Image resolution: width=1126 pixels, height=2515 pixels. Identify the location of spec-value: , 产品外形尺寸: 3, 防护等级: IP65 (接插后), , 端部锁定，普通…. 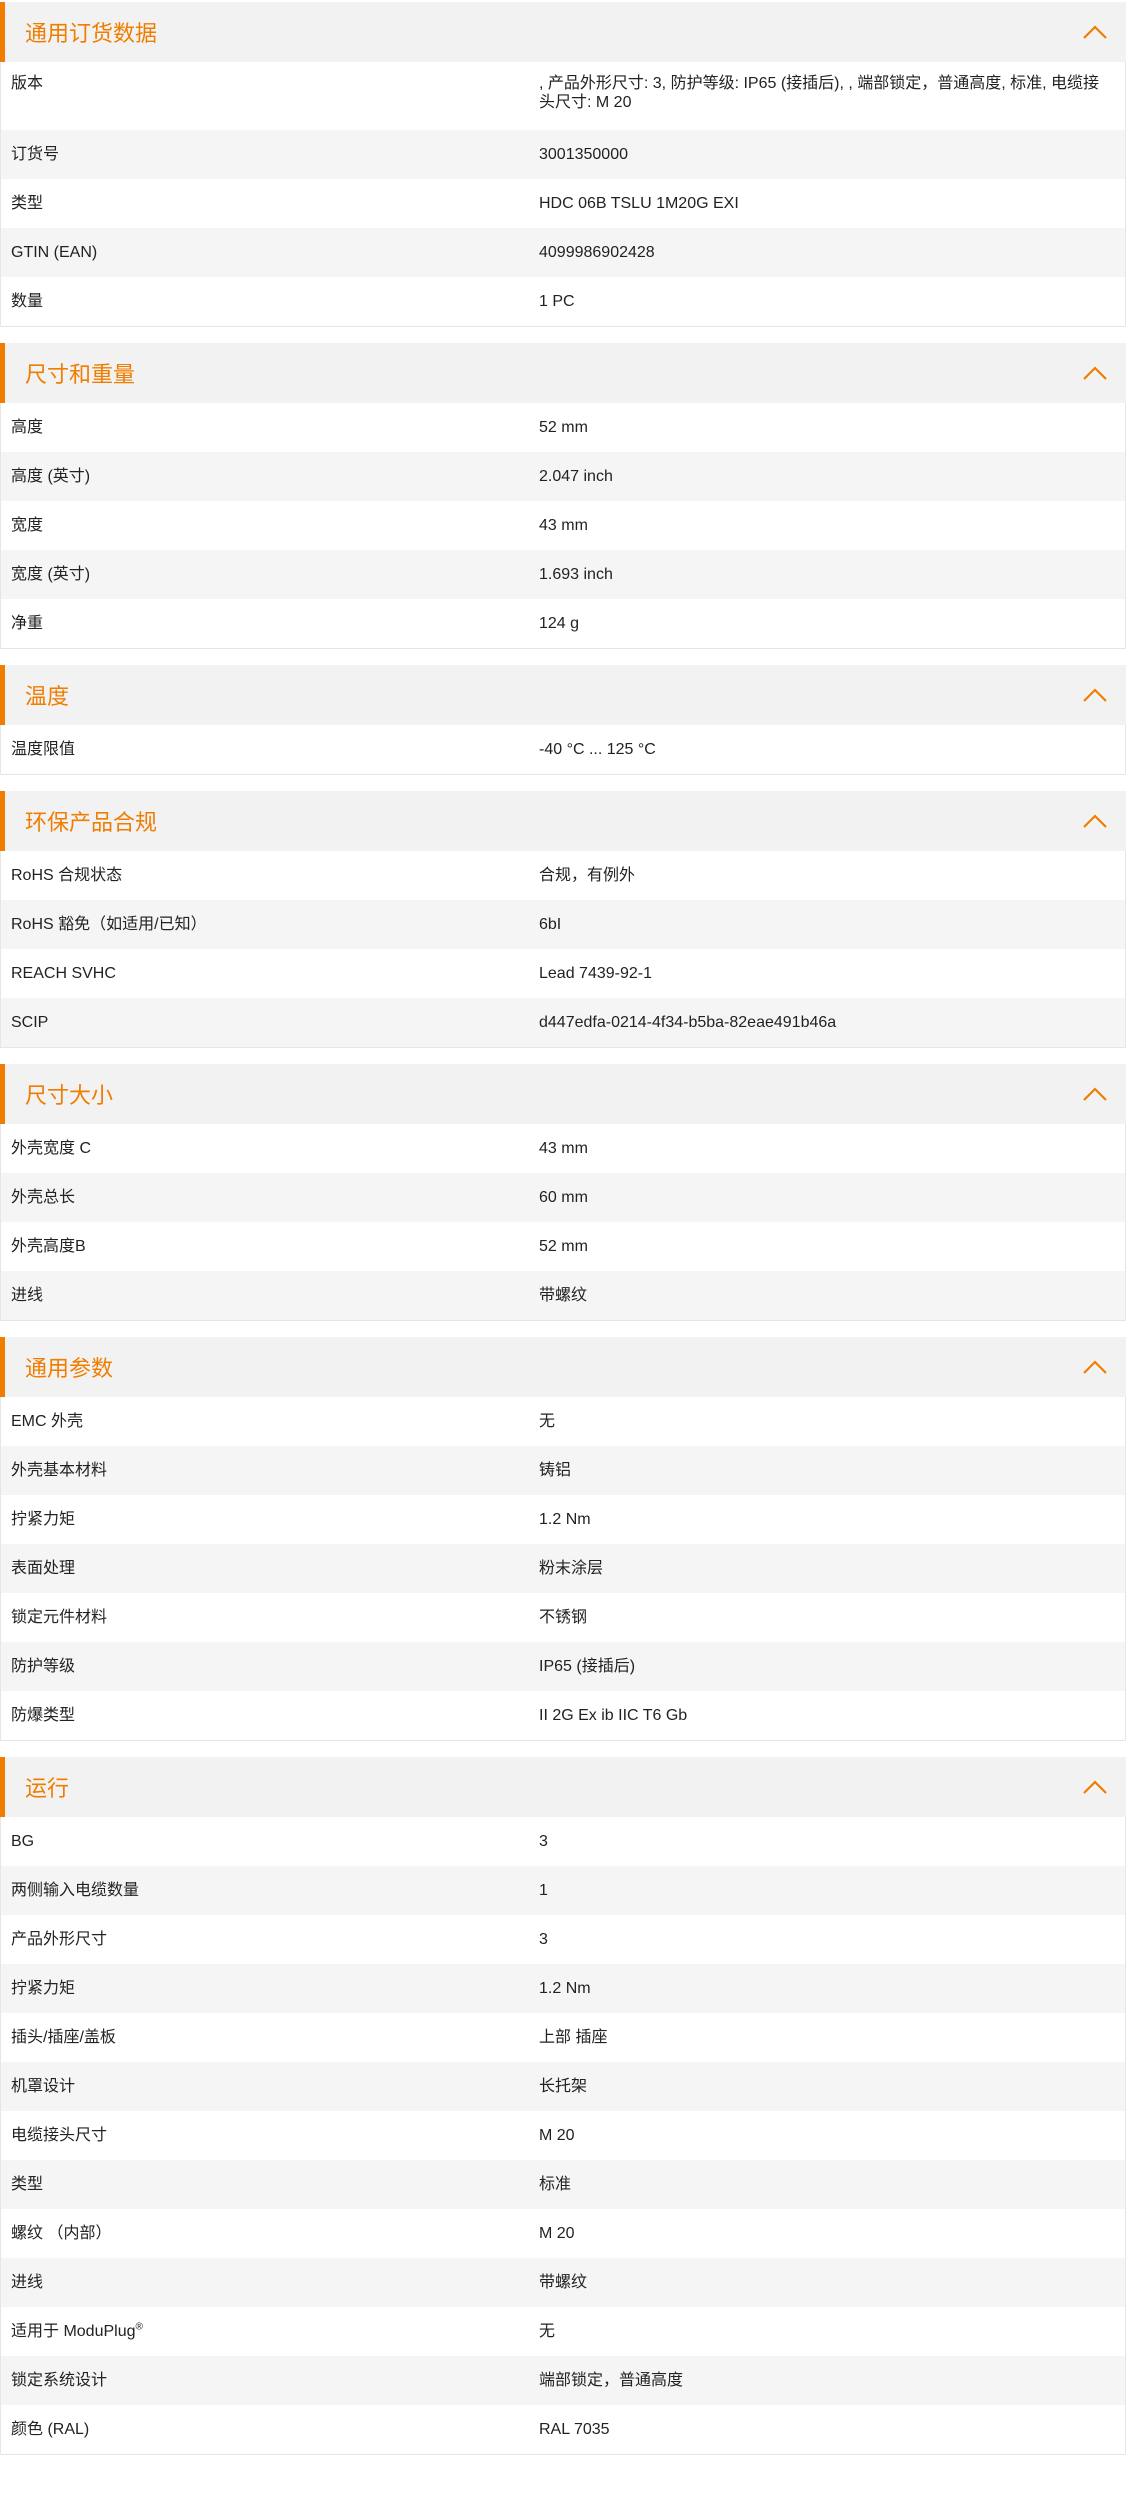
(819, 93).